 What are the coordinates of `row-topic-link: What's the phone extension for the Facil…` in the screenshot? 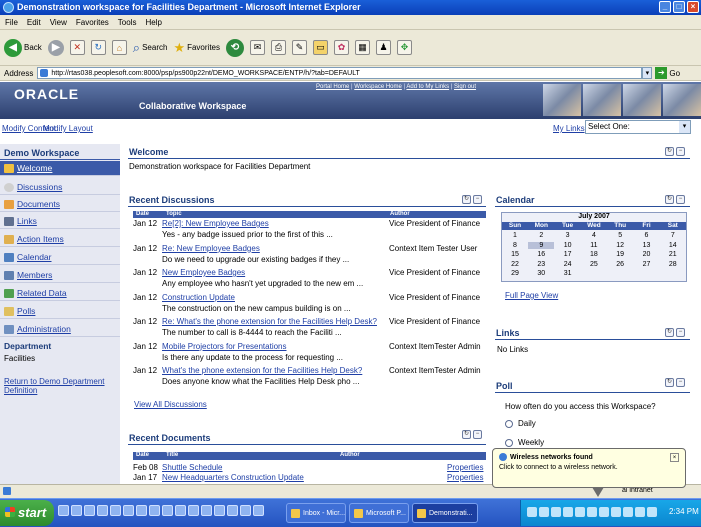 It's located at (262, 370).